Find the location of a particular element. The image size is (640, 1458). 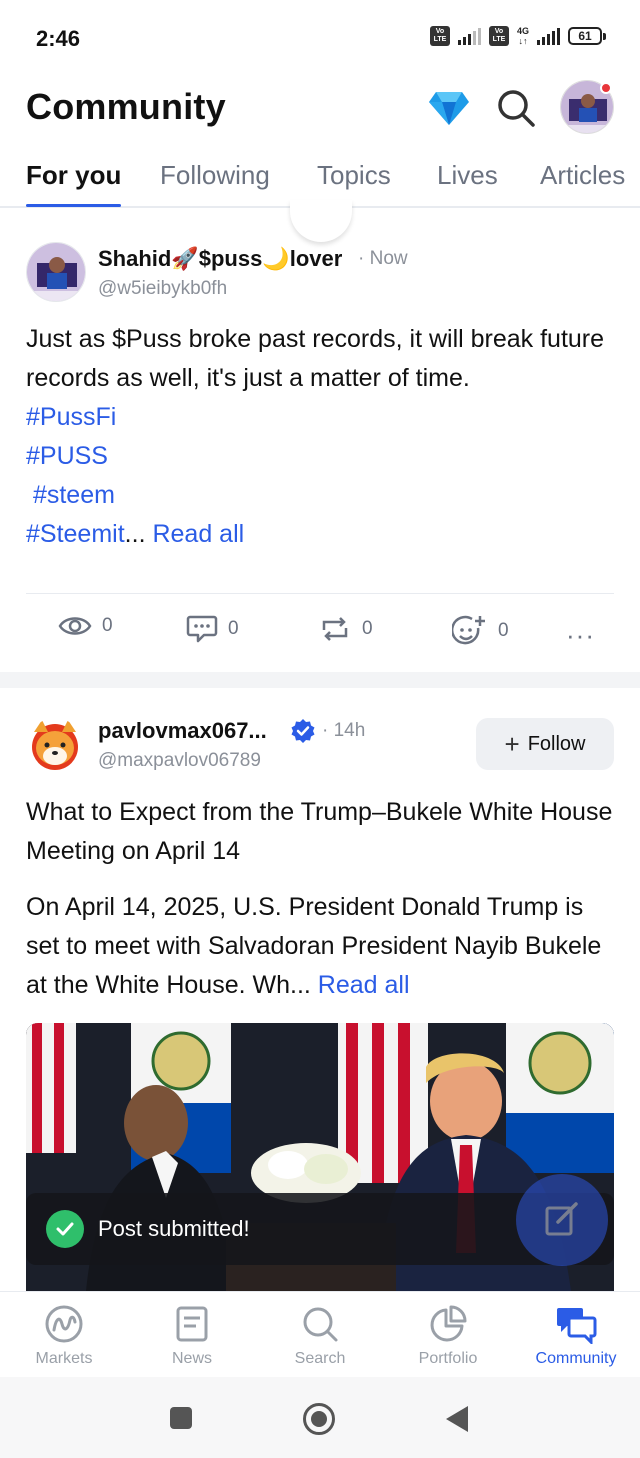

nav-label-portfolio: Portfolio is located at coordinates (448, 1358).